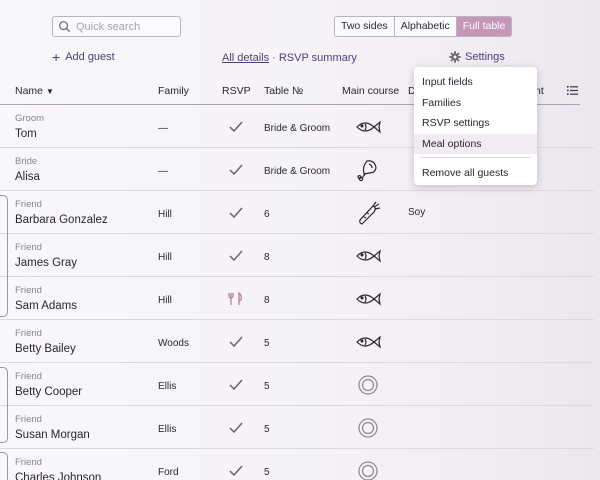 This screenshot has width=600, height=480. Describe the element at coordinates (168, 472) in the screenshot. I see `guest-family: Ford` at that location.